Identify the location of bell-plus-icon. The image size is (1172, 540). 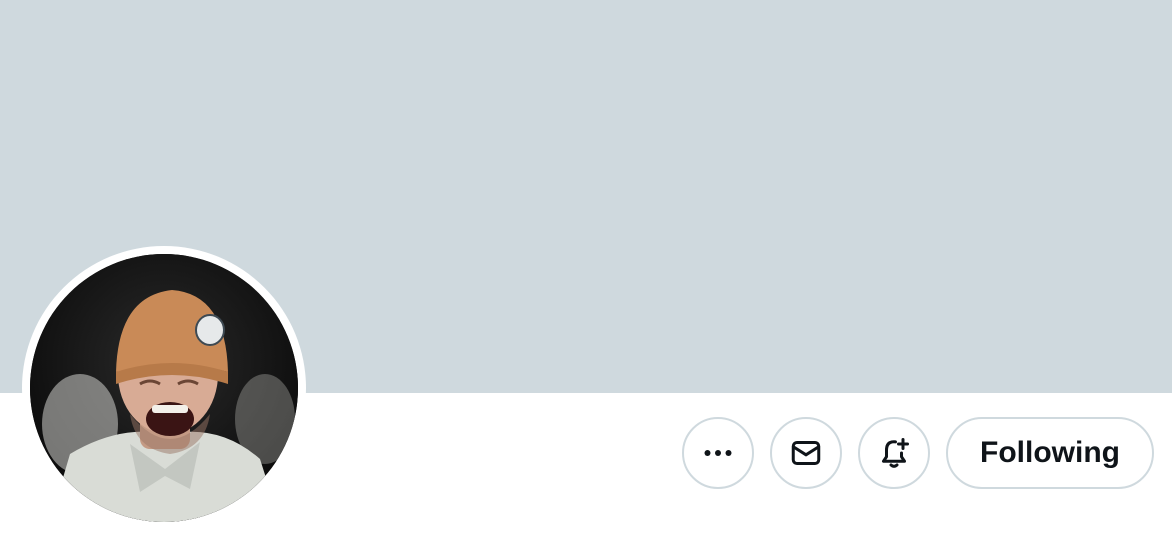
(895, 453).